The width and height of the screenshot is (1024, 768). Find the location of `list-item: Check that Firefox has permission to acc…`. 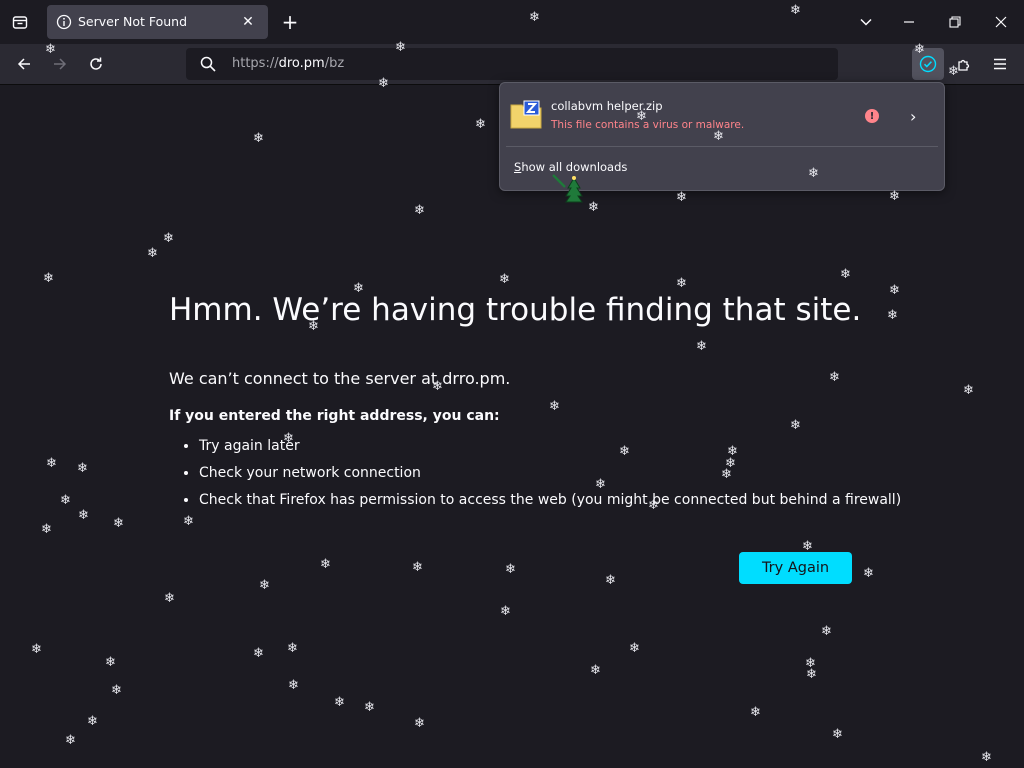

list-item: Check that Firefox has permission to acc… is located at coordinates (550, 500).